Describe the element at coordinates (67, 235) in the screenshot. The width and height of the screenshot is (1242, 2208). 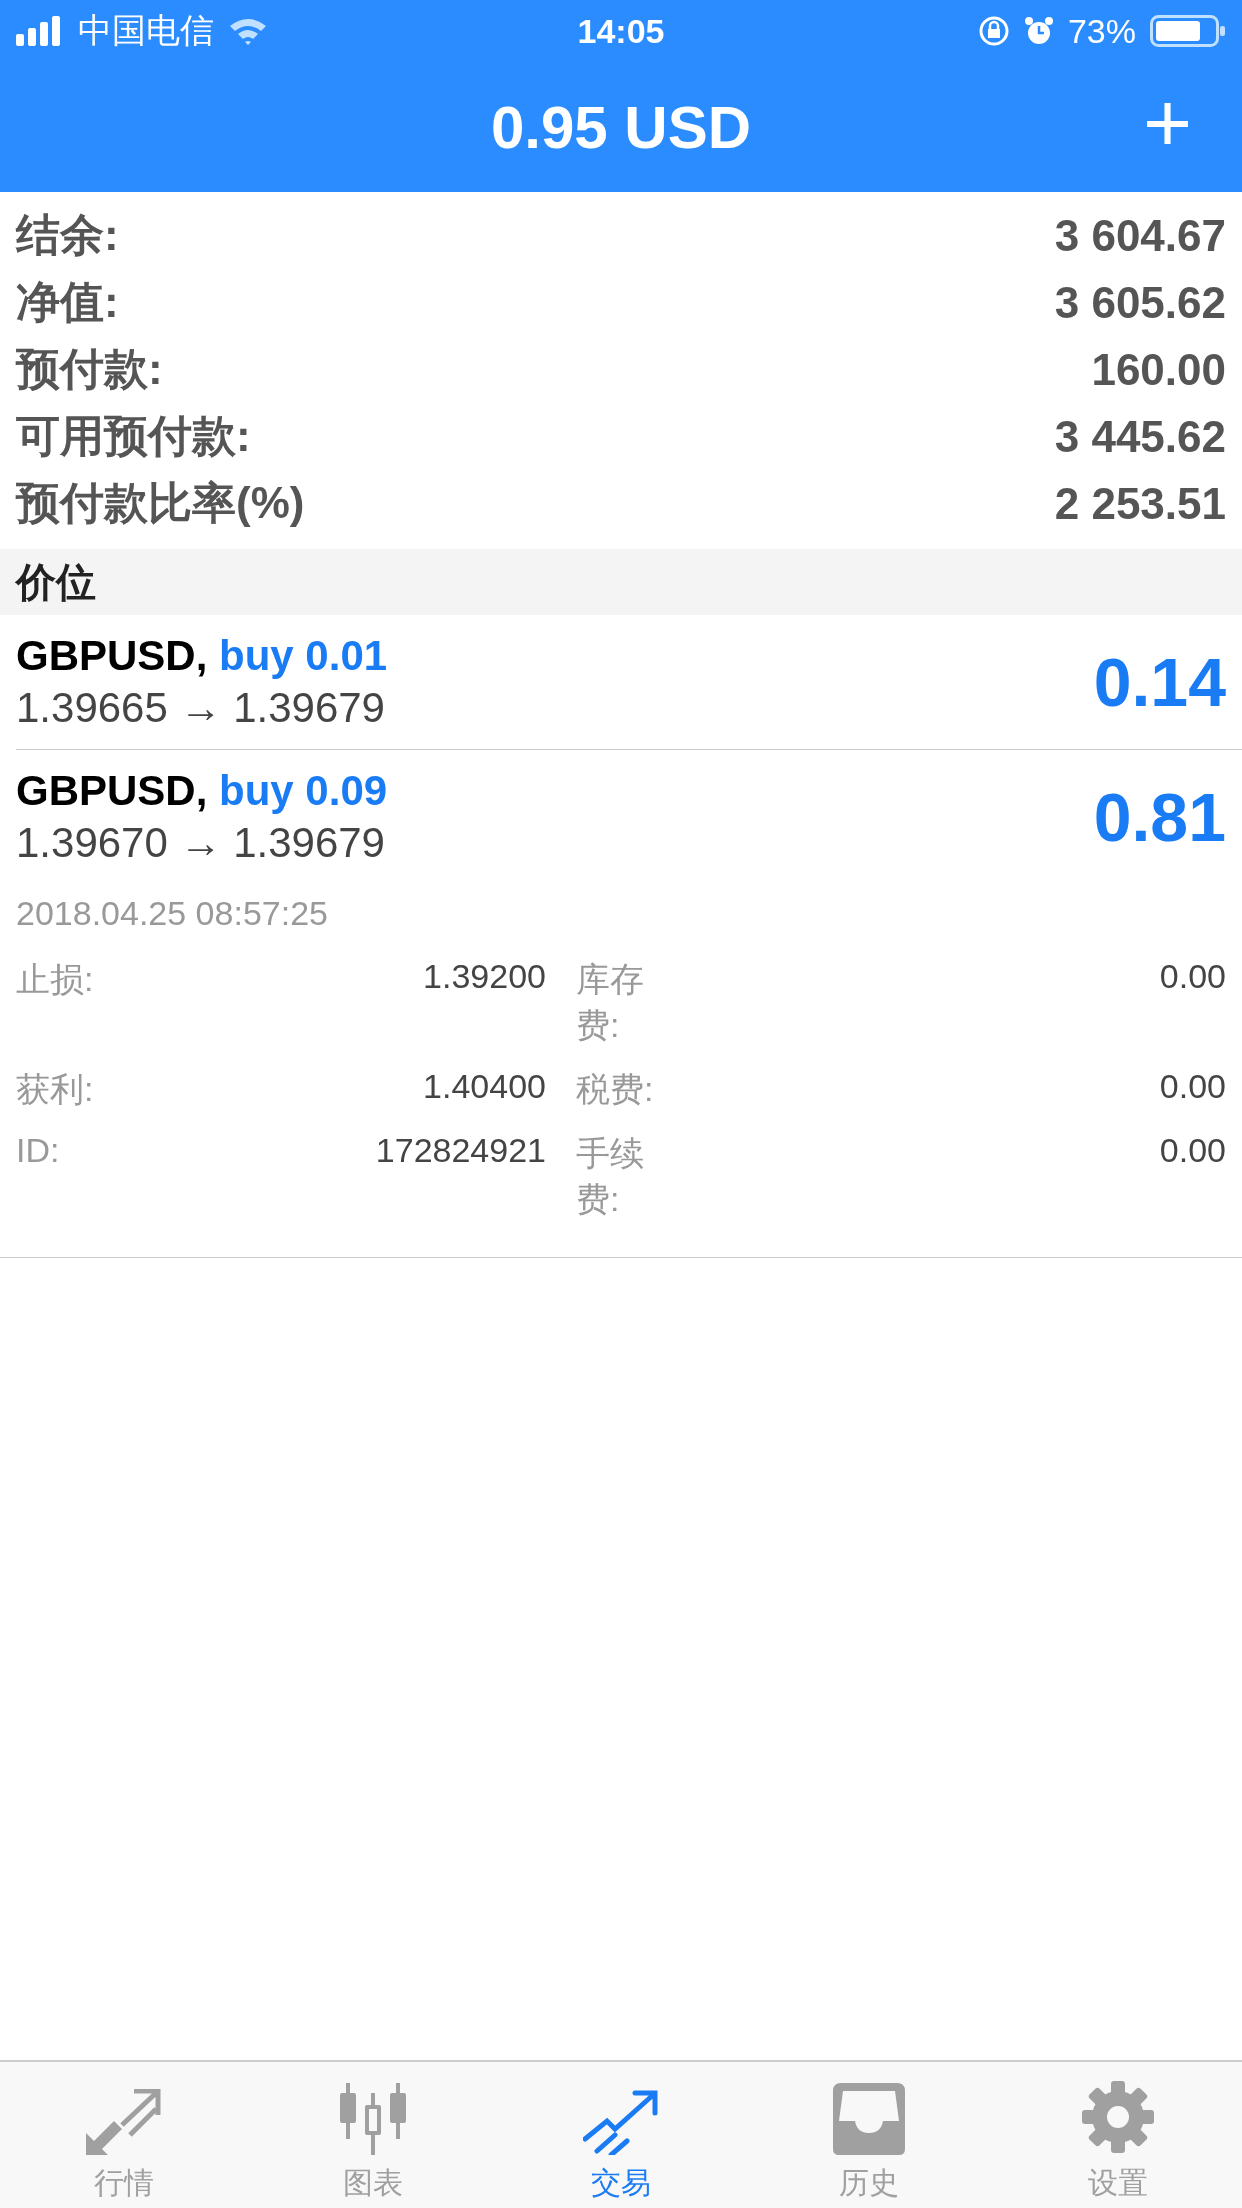
I see `summary-label: 结余:` at that location.